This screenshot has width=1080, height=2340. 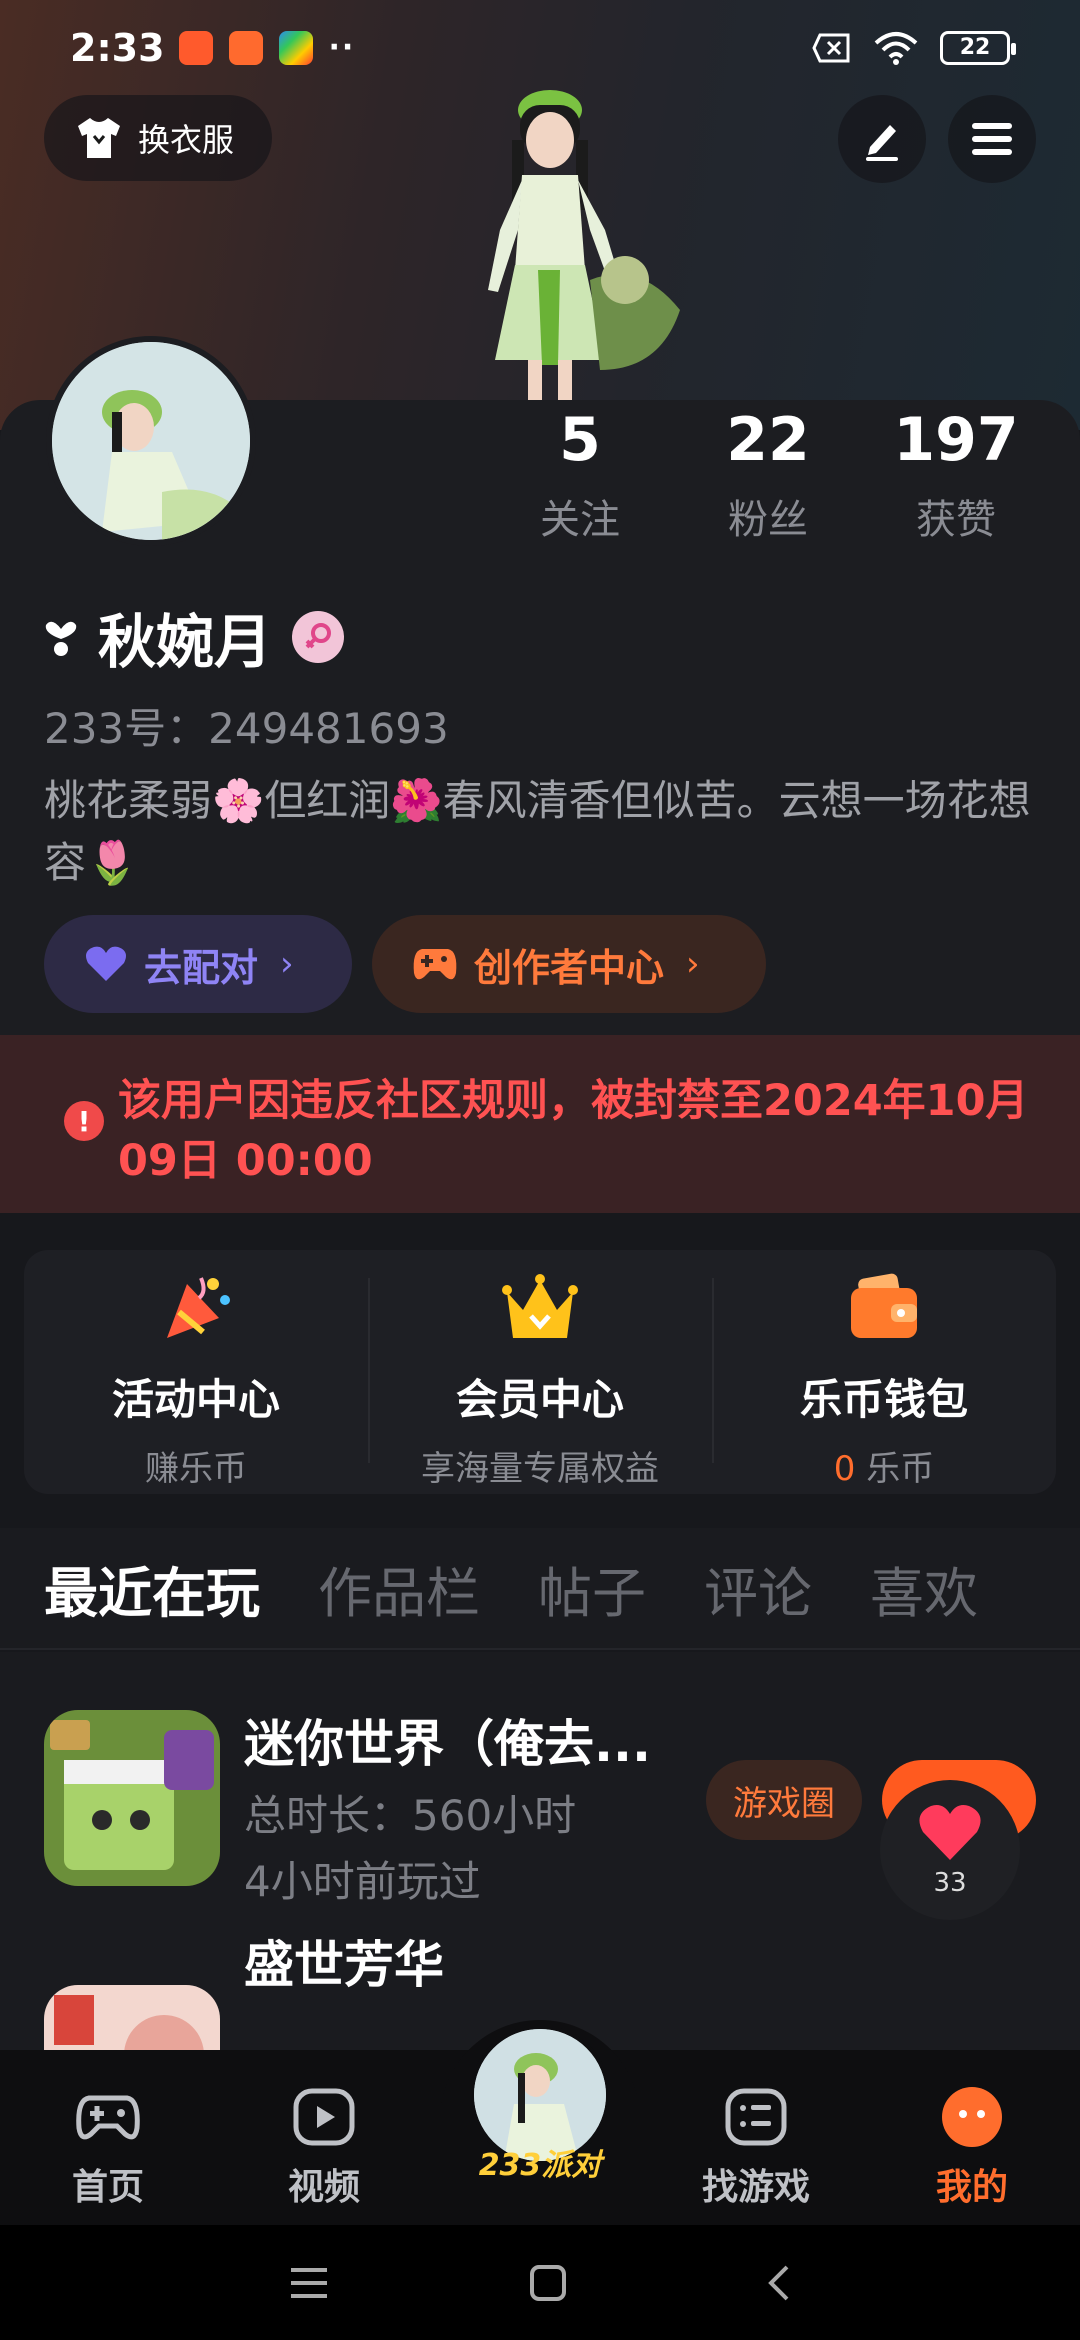 I want to click on stat-label: 粉丝, so click(x=768, y=520).